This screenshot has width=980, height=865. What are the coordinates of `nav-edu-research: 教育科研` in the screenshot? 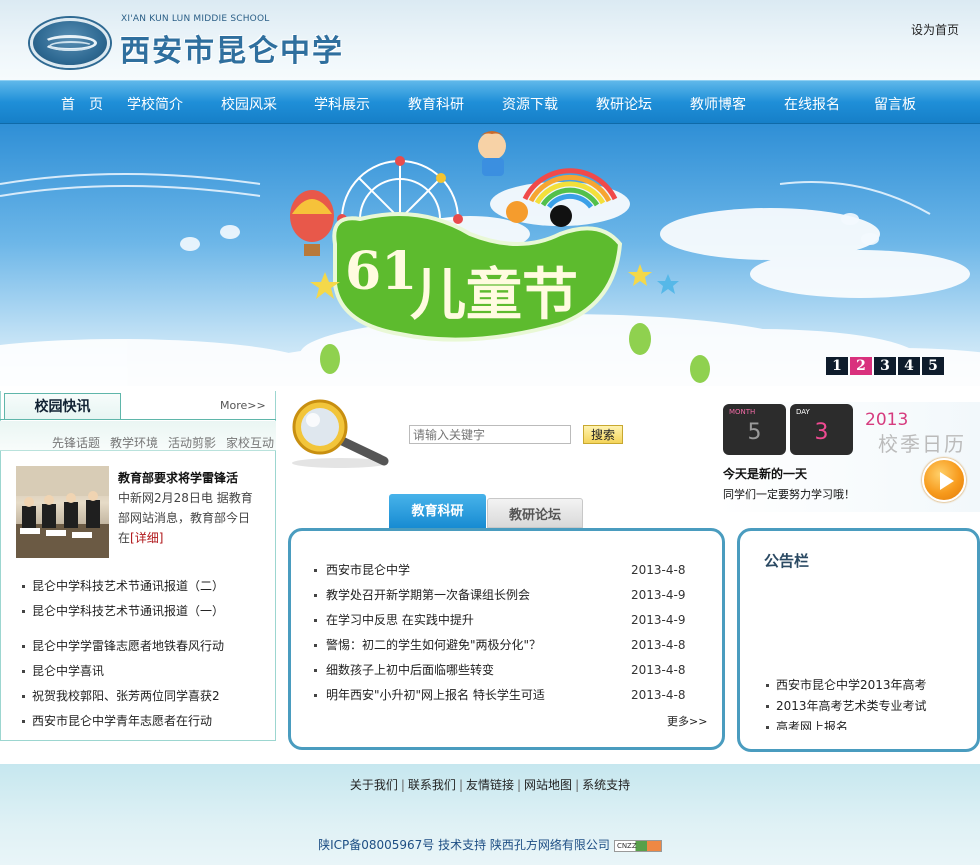 It's located at (436, 104).